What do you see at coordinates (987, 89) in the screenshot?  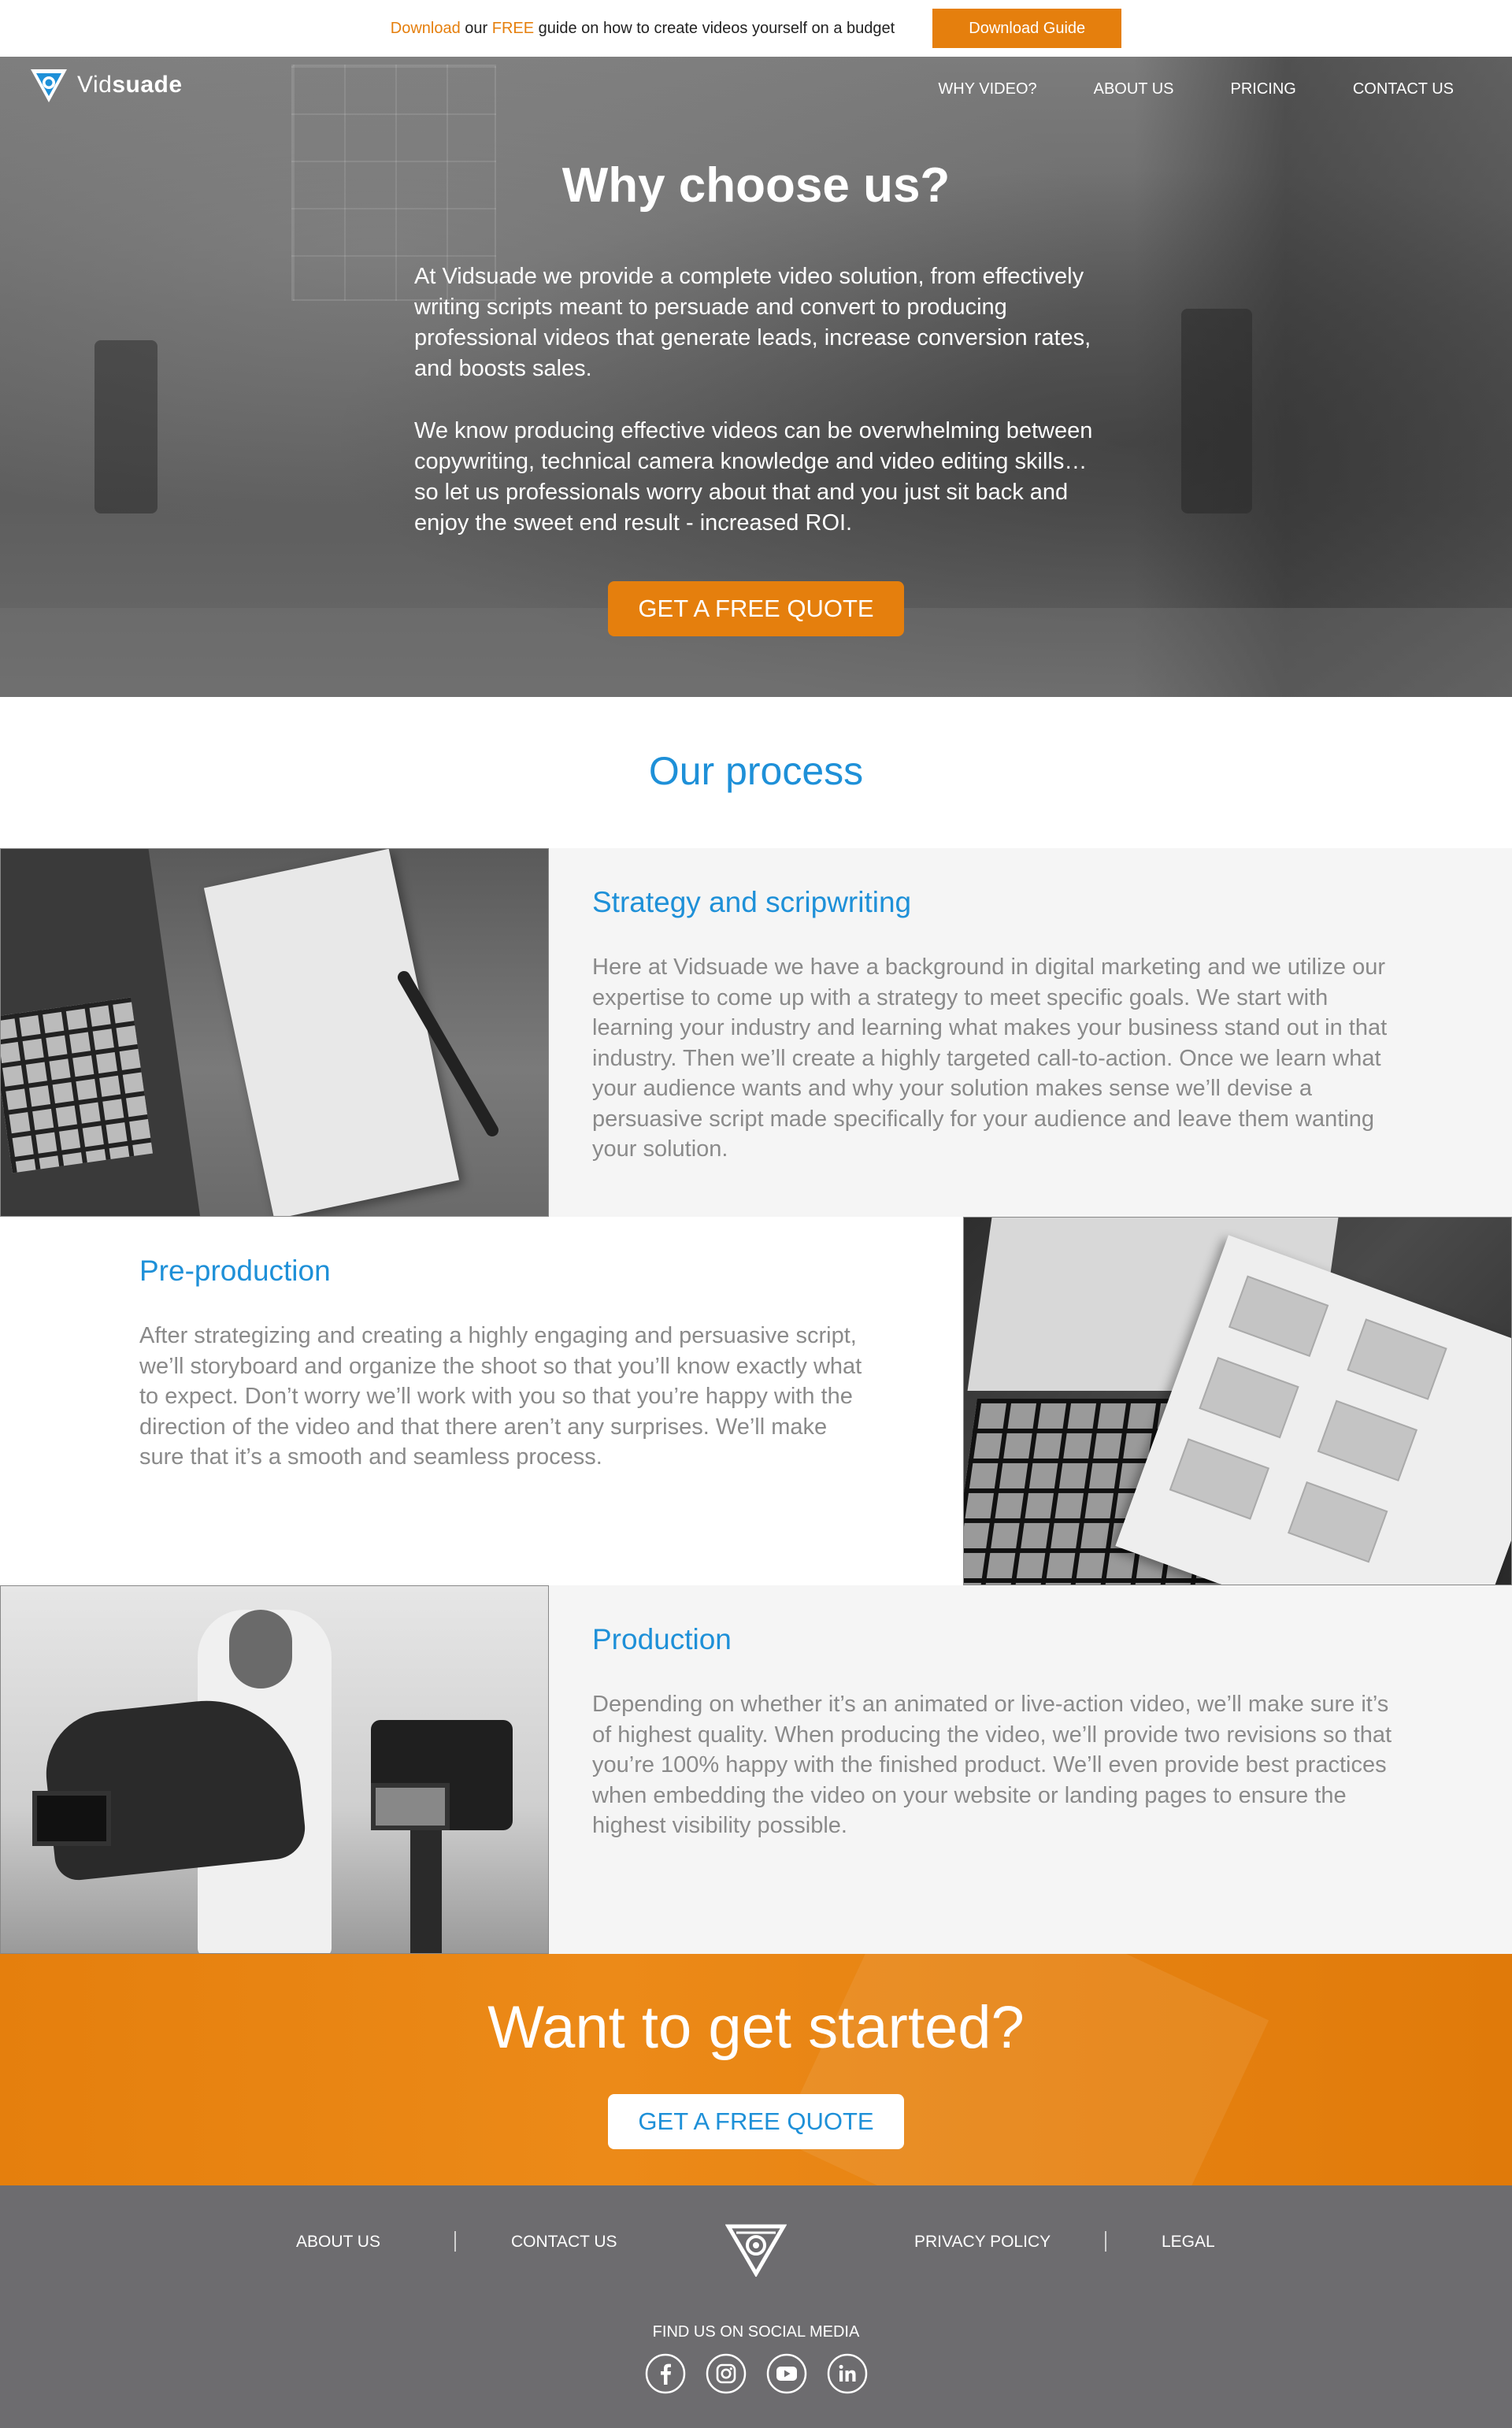 I see `nav-why-video: WHY VIDEO?` at bounding box center [987, 89].